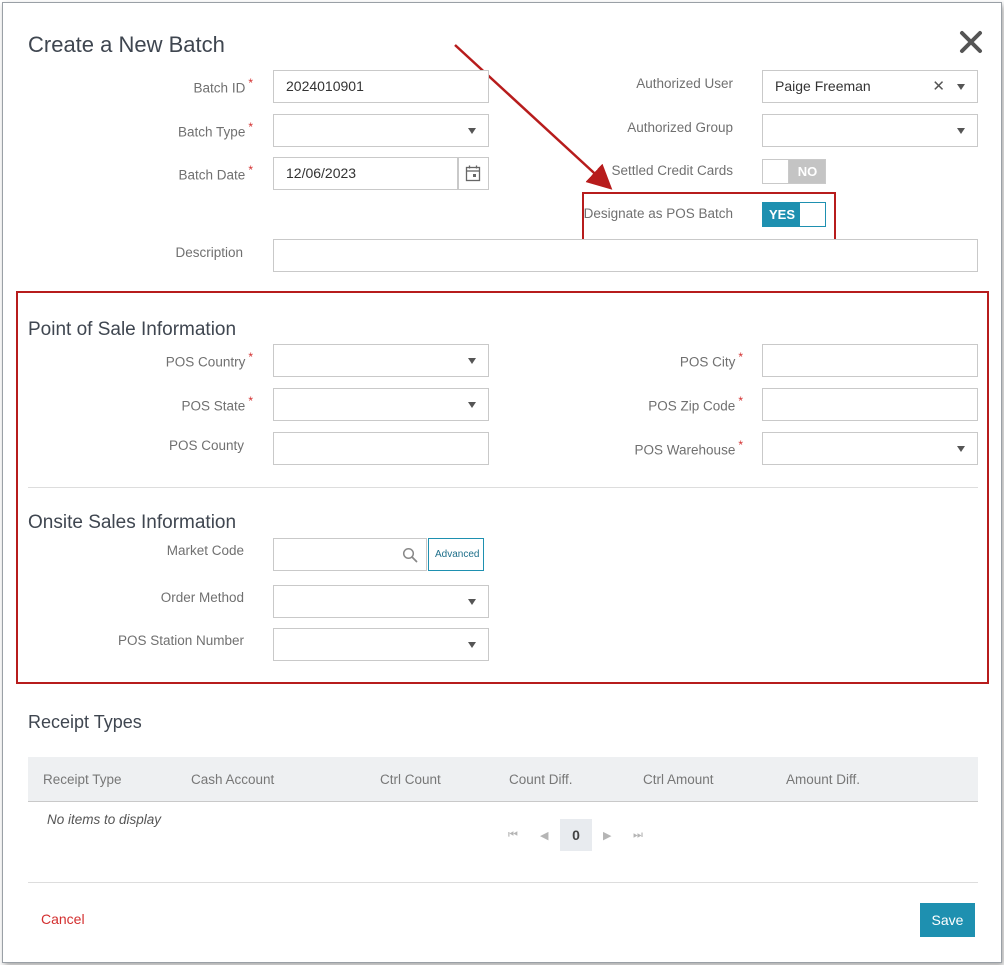 Image resolution: width=1004 pixels, height=965 pixels. Describe the element at coordinates (680, 127) in the screenshot. I see `authorized-group-label: Authorized Group` at that location.